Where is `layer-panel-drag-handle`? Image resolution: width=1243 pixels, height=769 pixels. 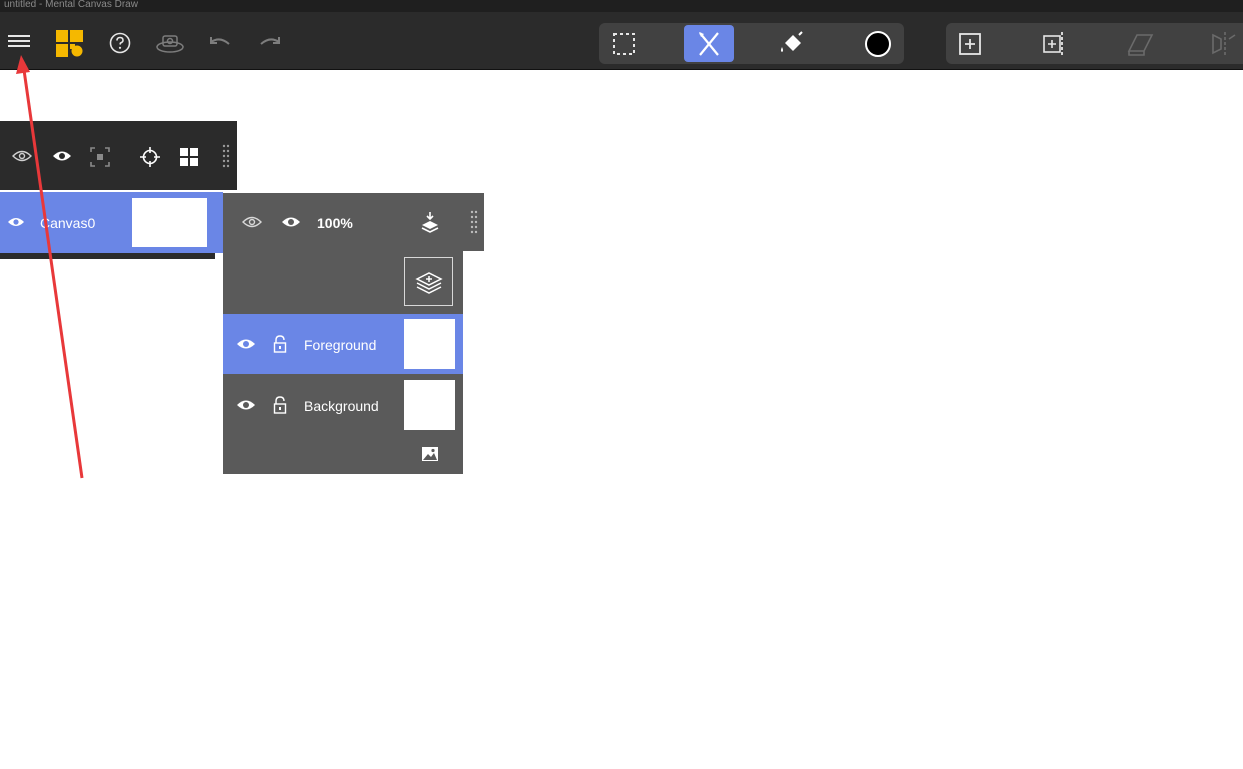
layer-panel-drag-handle is located at coordinates (474, 223).